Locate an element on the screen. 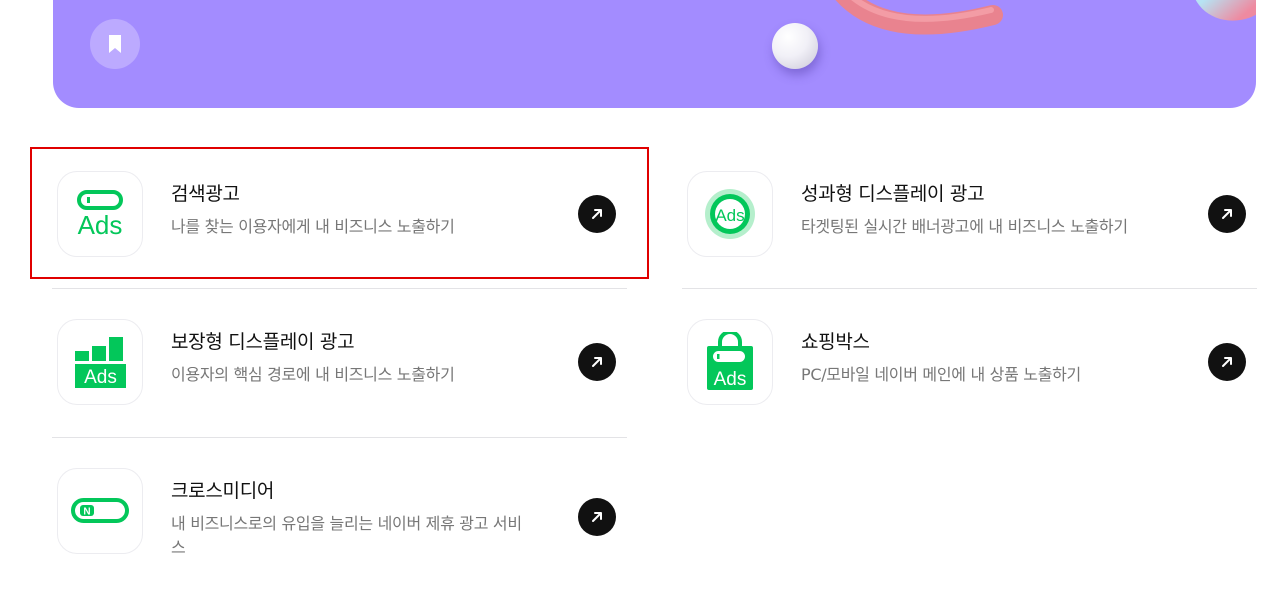 This screenshot has height=601, width=1283. shopping-box-icon: Ads is located at coordinates (730, 362).